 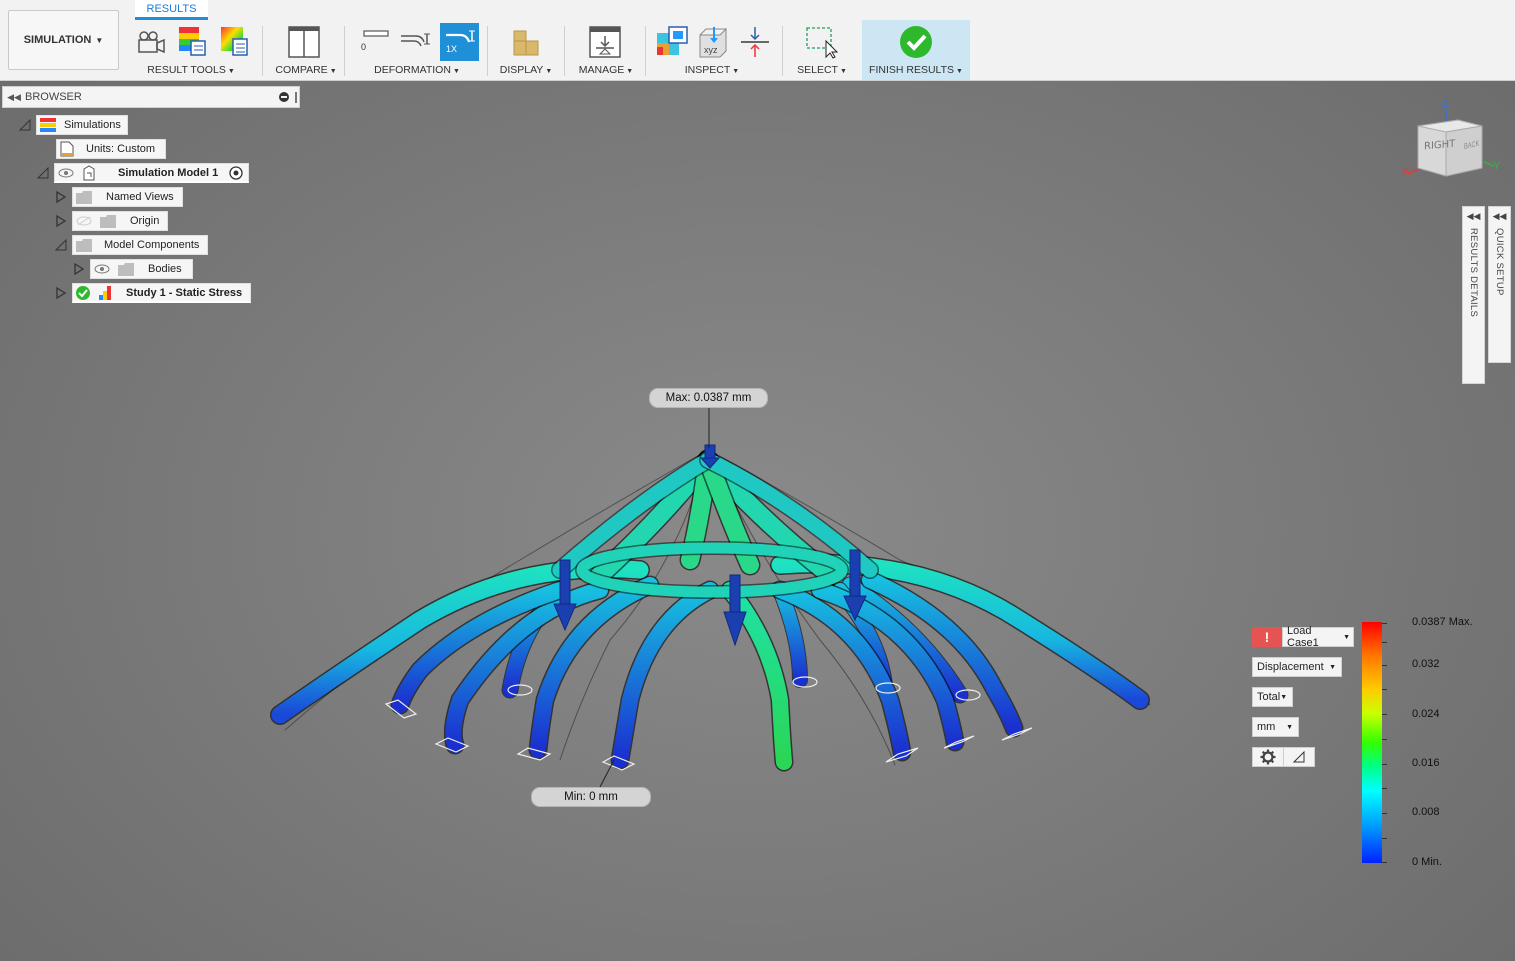 What do you see at coordinates (1497, 166) in the screenshot?
I see `axis-y-label: Y` at bounding box center [1497, 166].